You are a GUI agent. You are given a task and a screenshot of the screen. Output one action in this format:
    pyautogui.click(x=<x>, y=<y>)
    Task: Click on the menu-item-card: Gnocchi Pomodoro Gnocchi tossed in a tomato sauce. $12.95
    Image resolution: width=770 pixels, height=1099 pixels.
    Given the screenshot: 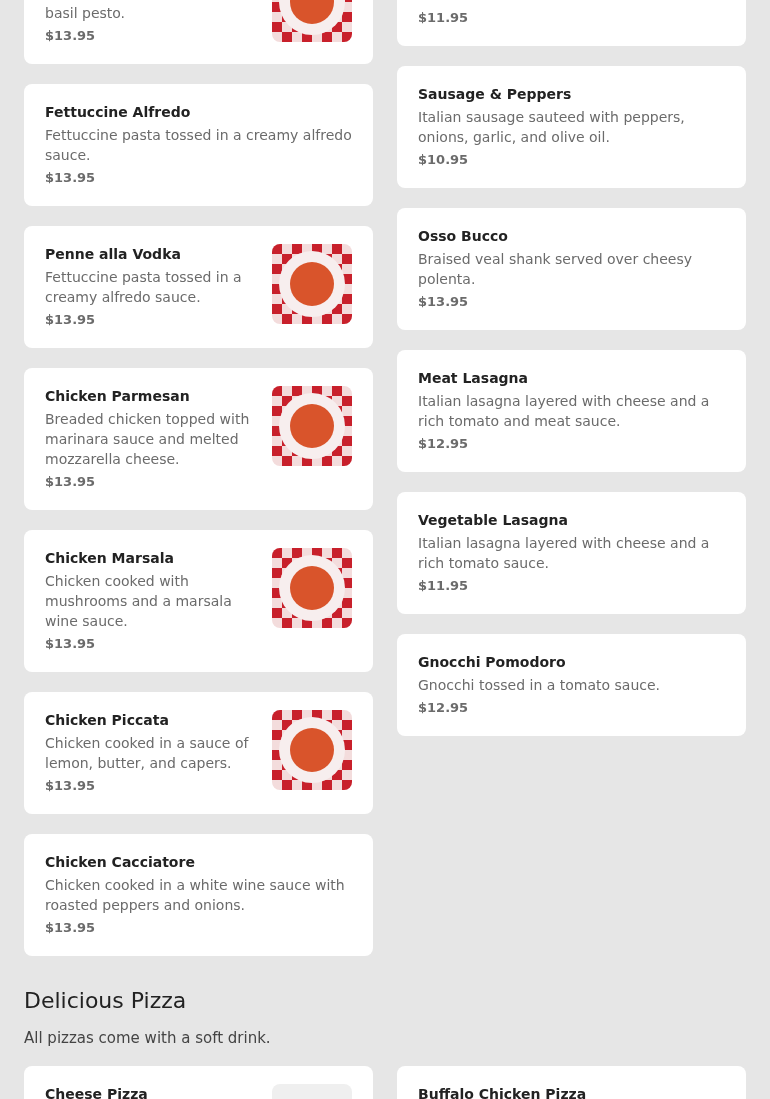 What is the action you would take?
    pyautogui.click(x=571, y=685)
    